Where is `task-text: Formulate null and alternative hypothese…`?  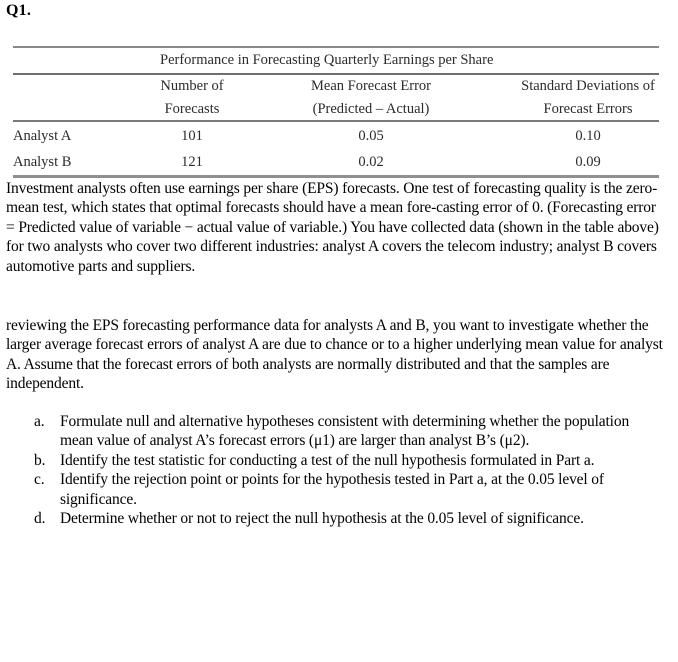 task-text: Formulate null and alternative hypothese… is located at coordinates (345, 431).